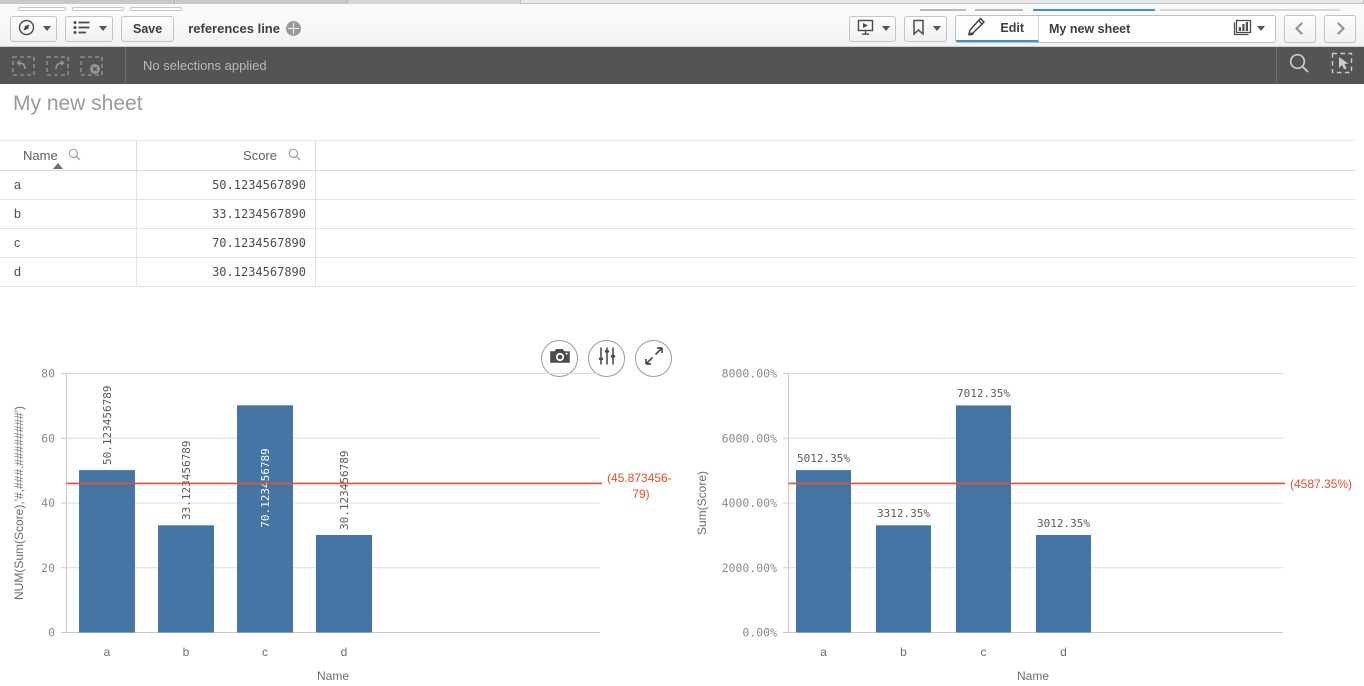  Describe the element at coordinates (205, 65) in the screenshot. I see `selection-status: No selections applied` at that location.